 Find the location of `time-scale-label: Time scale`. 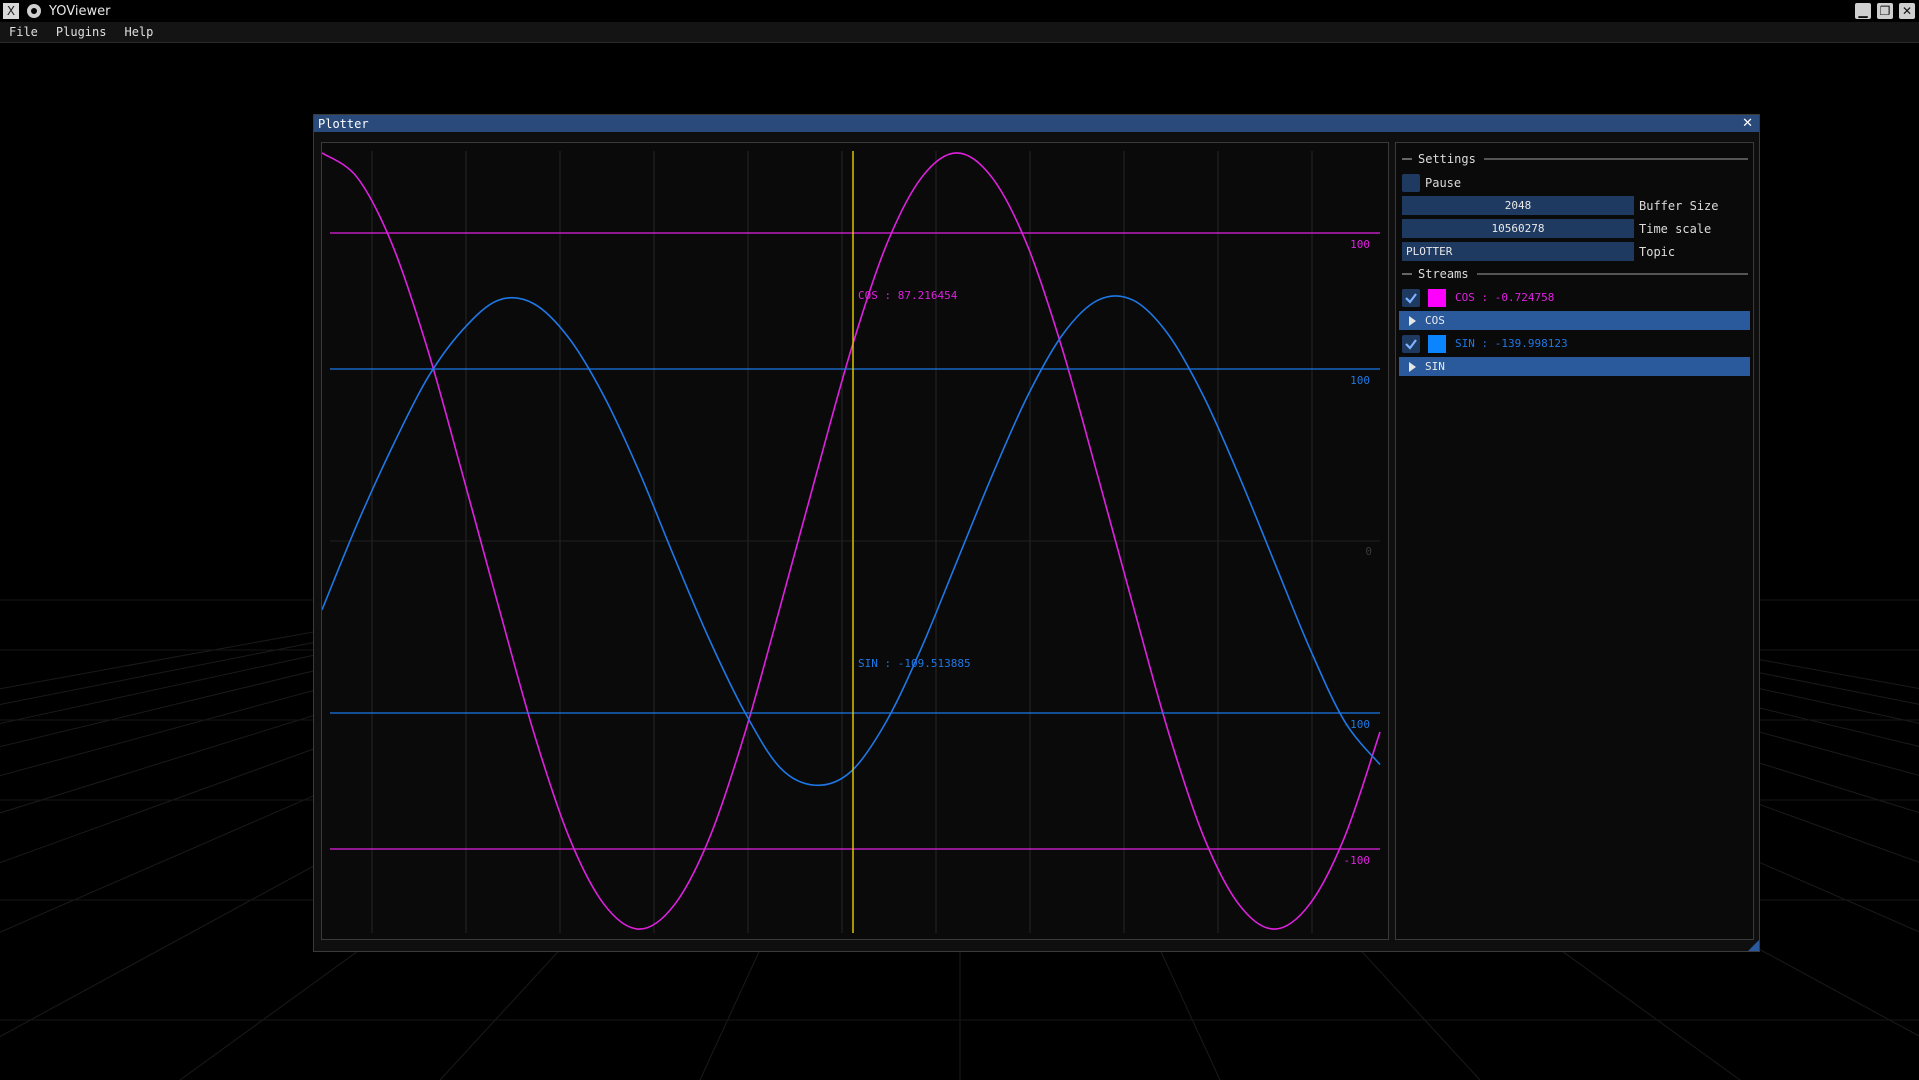

time-scale-label: Time scale is located at coordinates (1675, 228).